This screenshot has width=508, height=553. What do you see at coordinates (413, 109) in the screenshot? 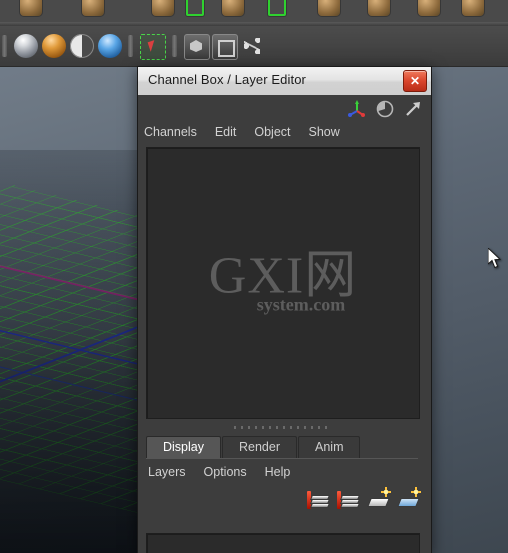
I see `arrow-up-right-icon` at bounding box center [413, 109].